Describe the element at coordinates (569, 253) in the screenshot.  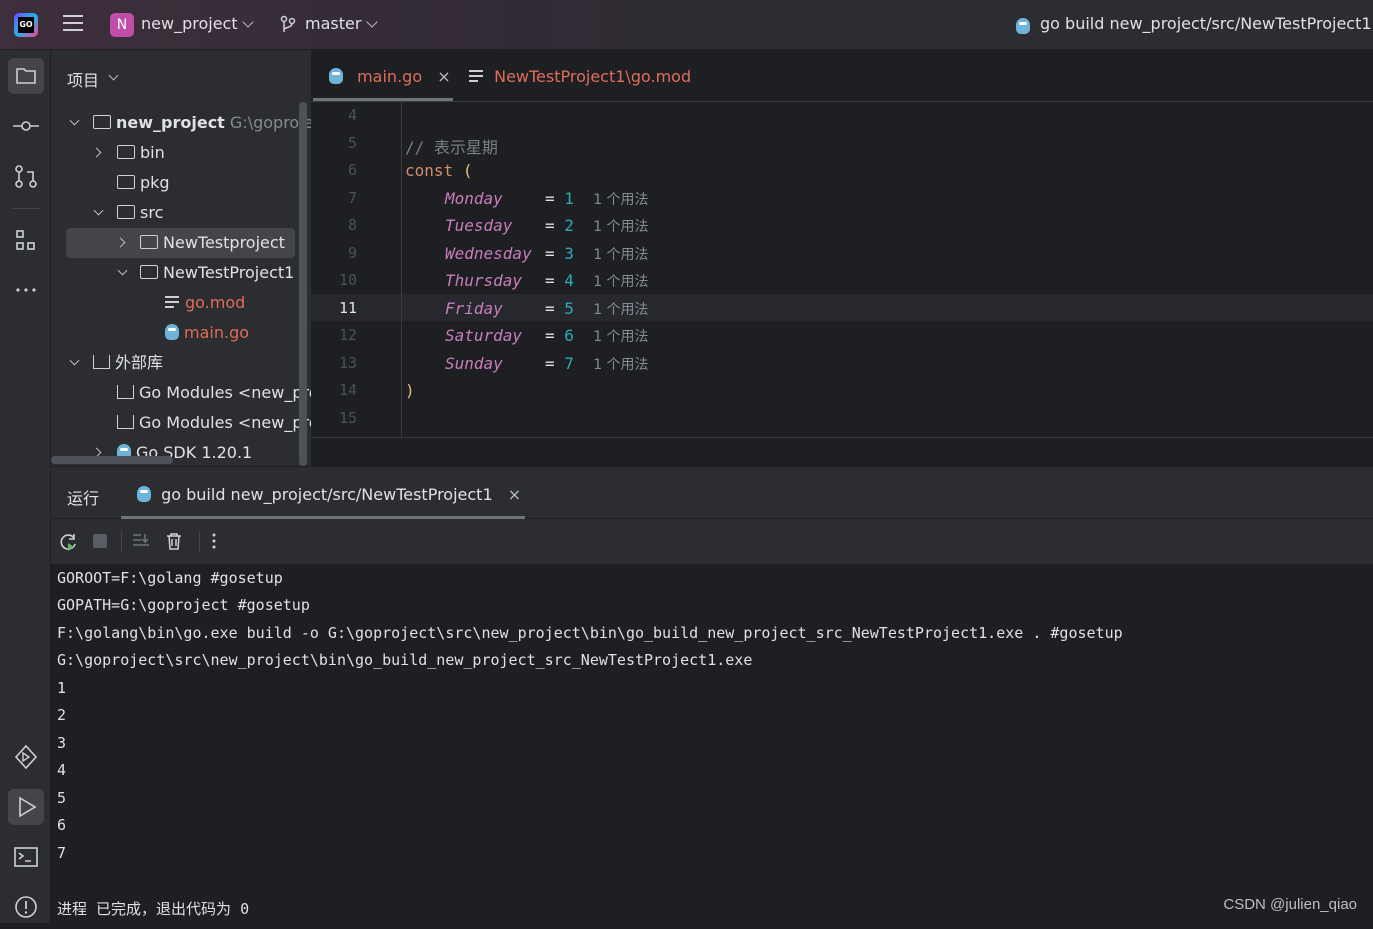
I see `constant-value: 3` at that location.